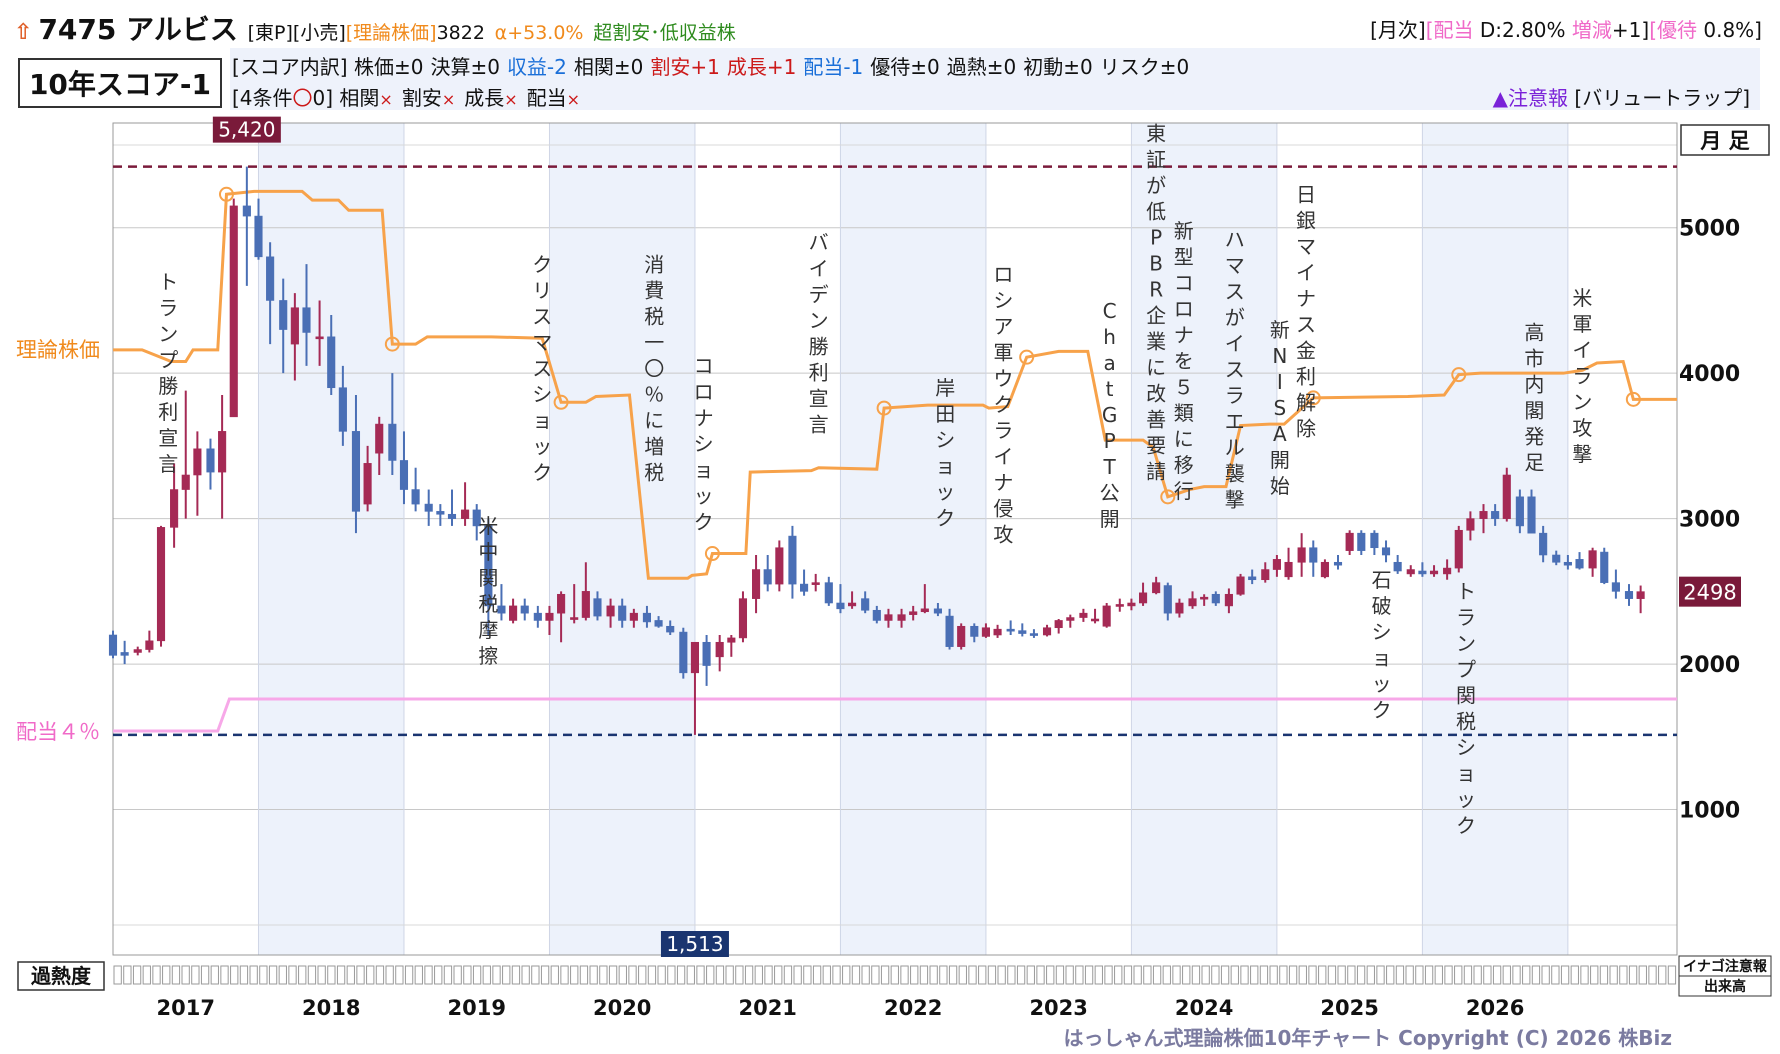 The height and width of the screenshot is (1054, 1780). Describe the element at coordinates (1582, 376) in the screenshot. I see `event-label-char: ラ` at that location.